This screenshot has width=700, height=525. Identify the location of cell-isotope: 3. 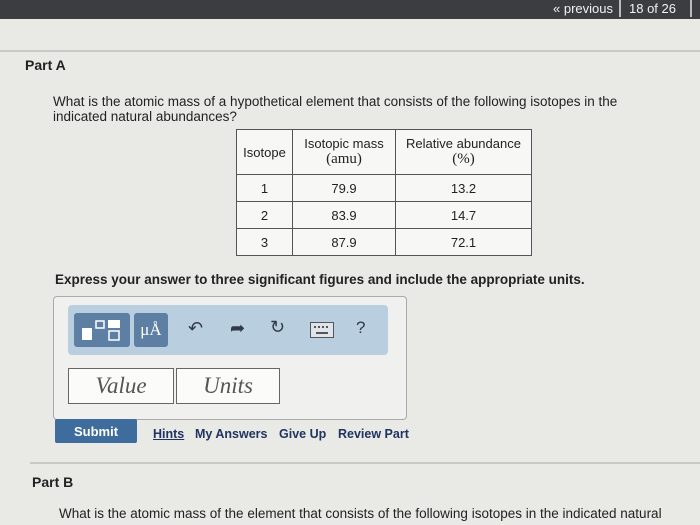
(264, 242).